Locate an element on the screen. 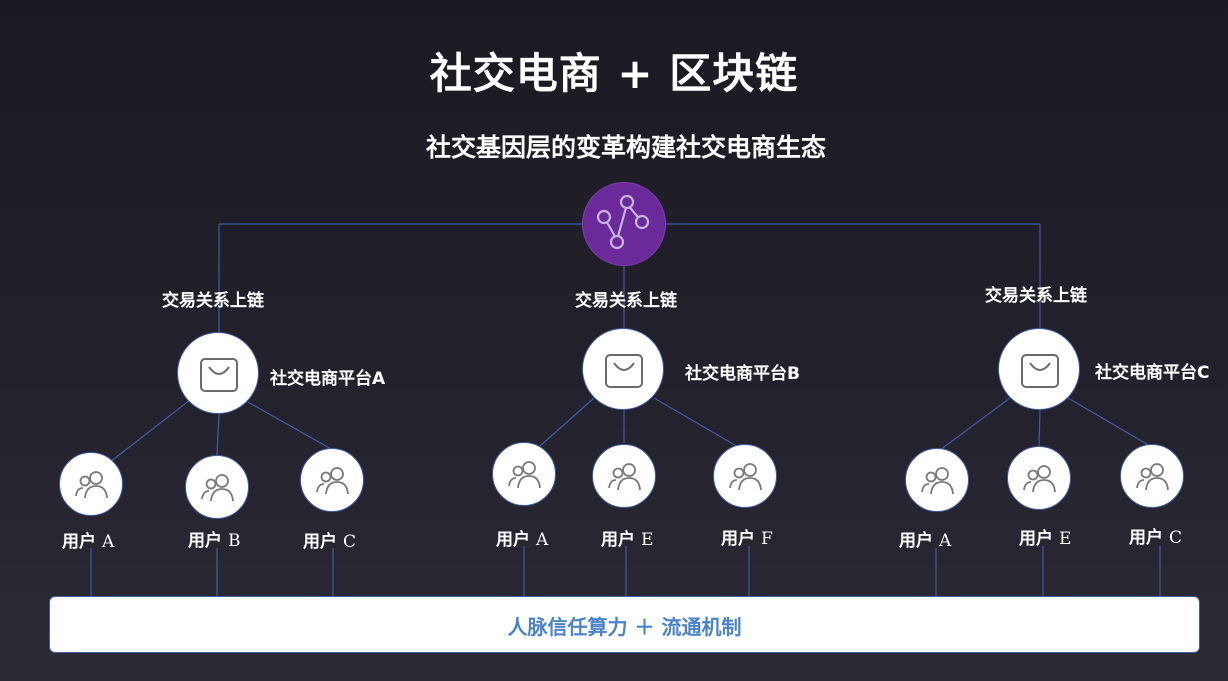  platform-a-node is located at coordinates (218, 373).